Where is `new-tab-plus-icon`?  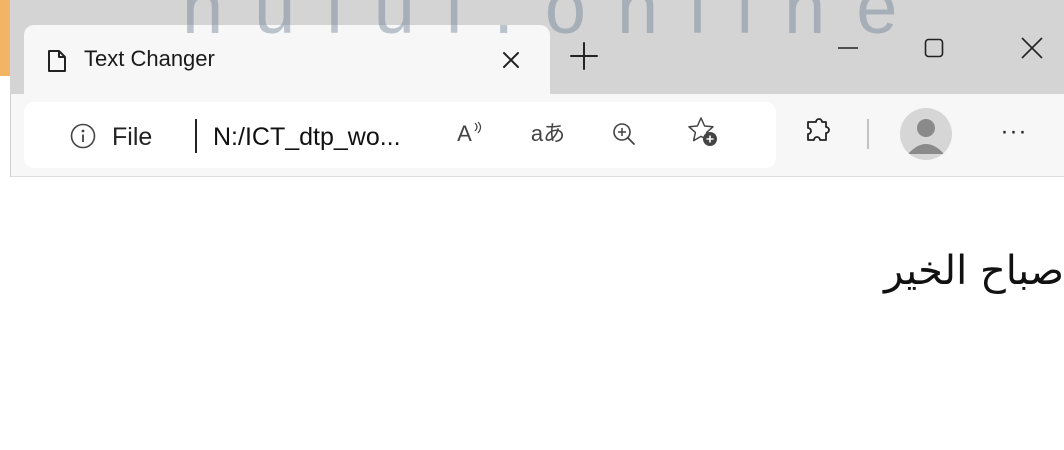
new-tab-plus-icon is located at coordinates (584, 56).